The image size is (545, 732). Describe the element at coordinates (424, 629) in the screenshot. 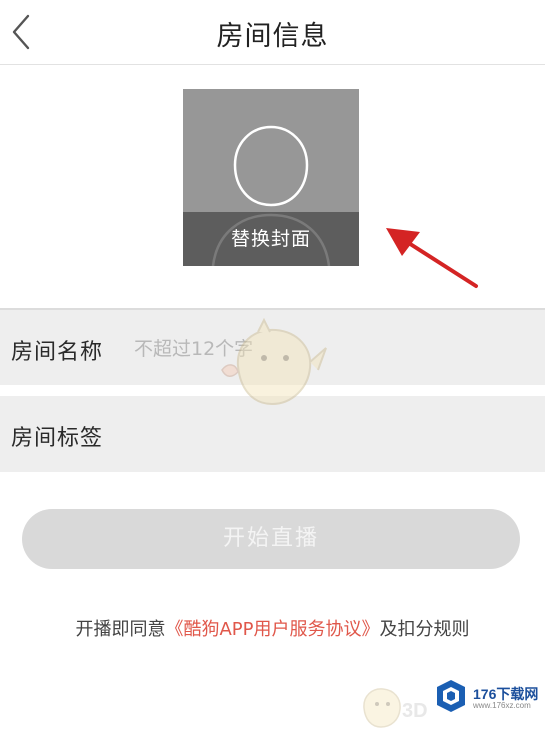

I see `agreement-suffix: 及扣分规则` at that location.